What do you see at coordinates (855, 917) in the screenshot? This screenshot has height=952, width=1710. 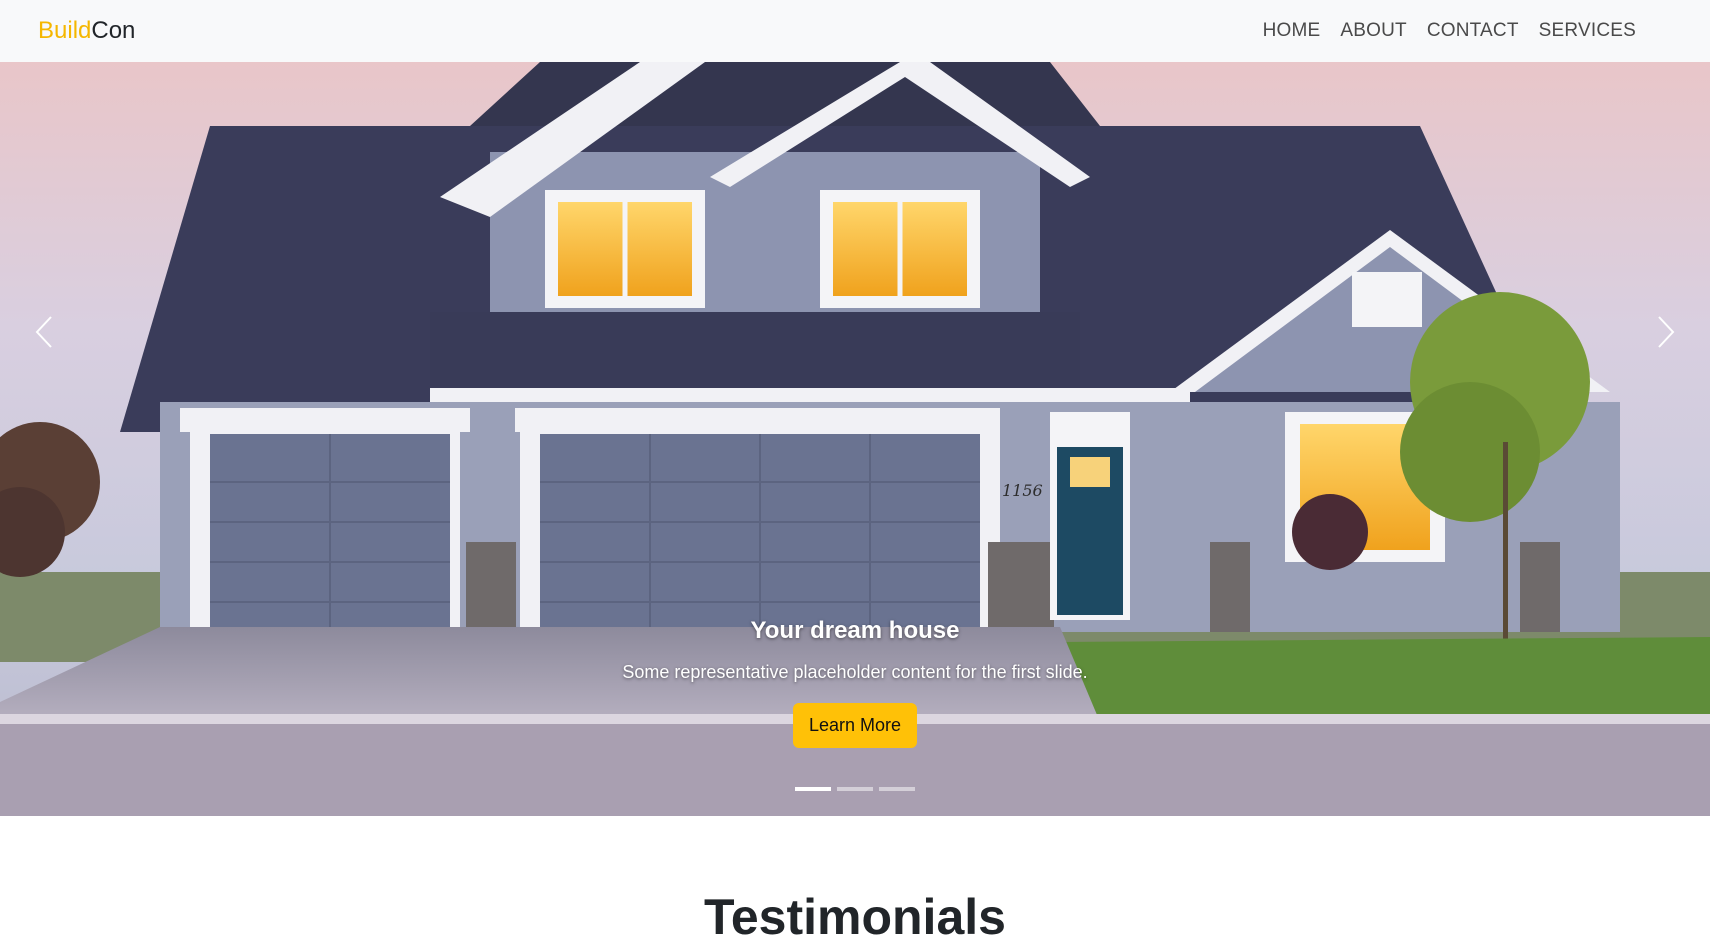 I see `testimonials-heading: Testimonials` at bounding box center [855, 917].